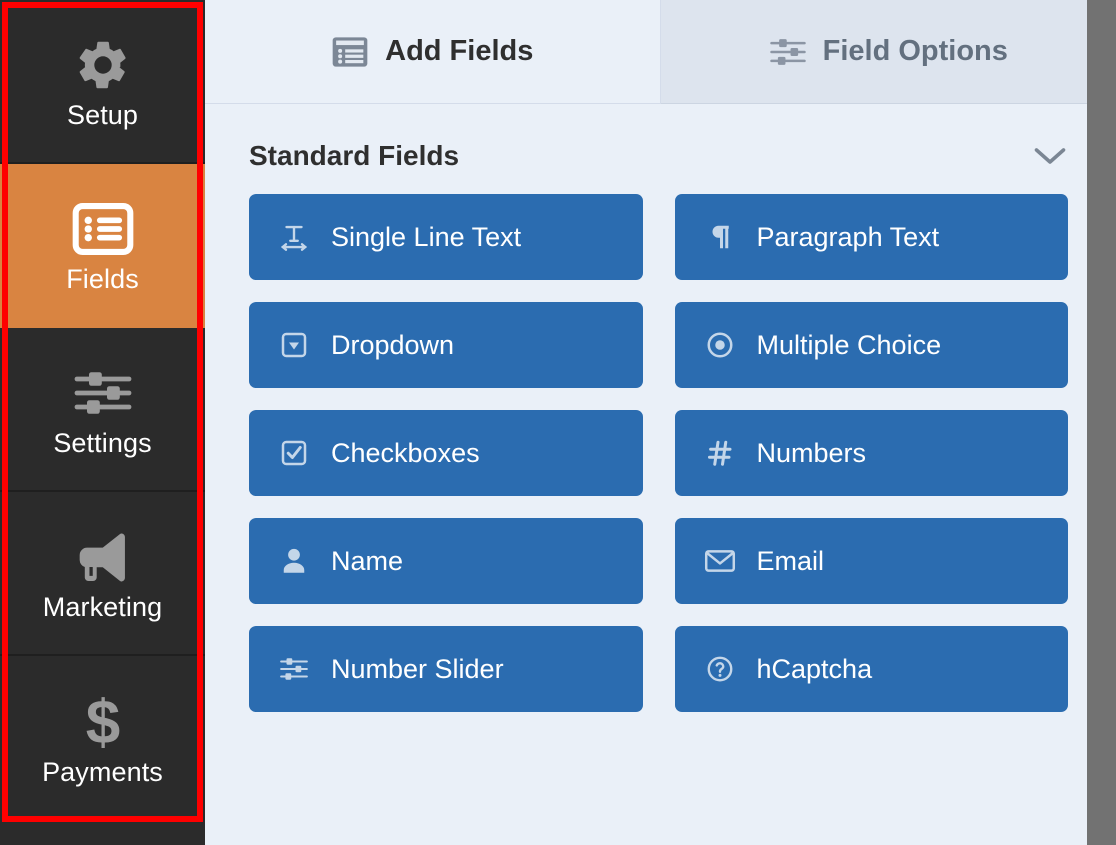  I want to click on field-button-multiple-choice: Multiple Choice, so click(871, 345).